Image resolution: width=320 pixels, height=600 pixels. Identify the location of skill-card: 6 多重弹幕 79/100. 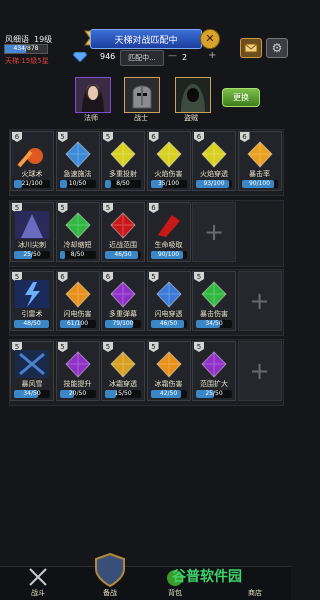
(123, 301).